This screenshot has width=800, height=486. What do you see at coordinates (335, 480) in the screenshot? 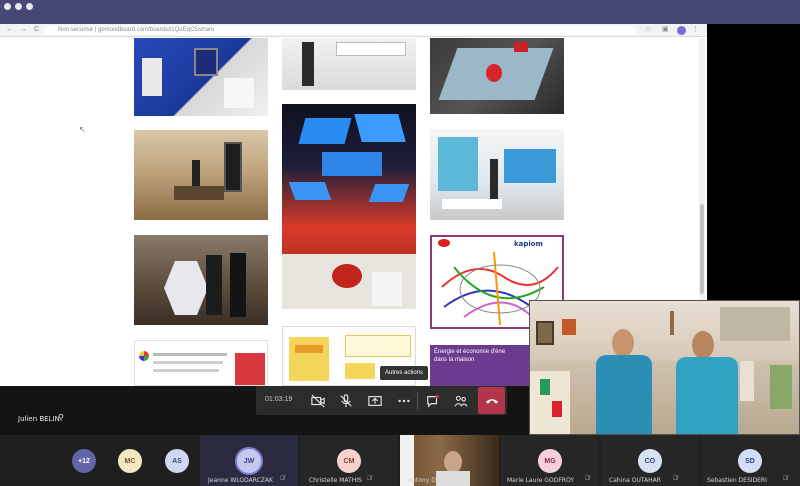
I see `participant-name: Christelle MATHIS` at bounding box center [335, 480].